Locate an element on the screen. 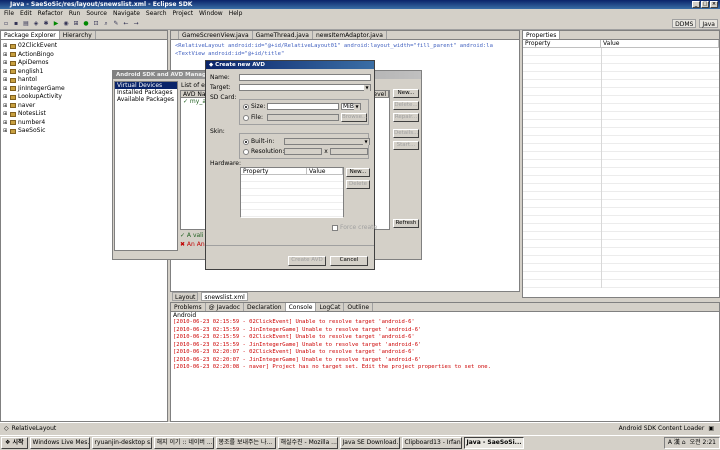 The width and height of the screenshot is (720, 450). run-icon: ▶ is located at coordinates (56, 24).